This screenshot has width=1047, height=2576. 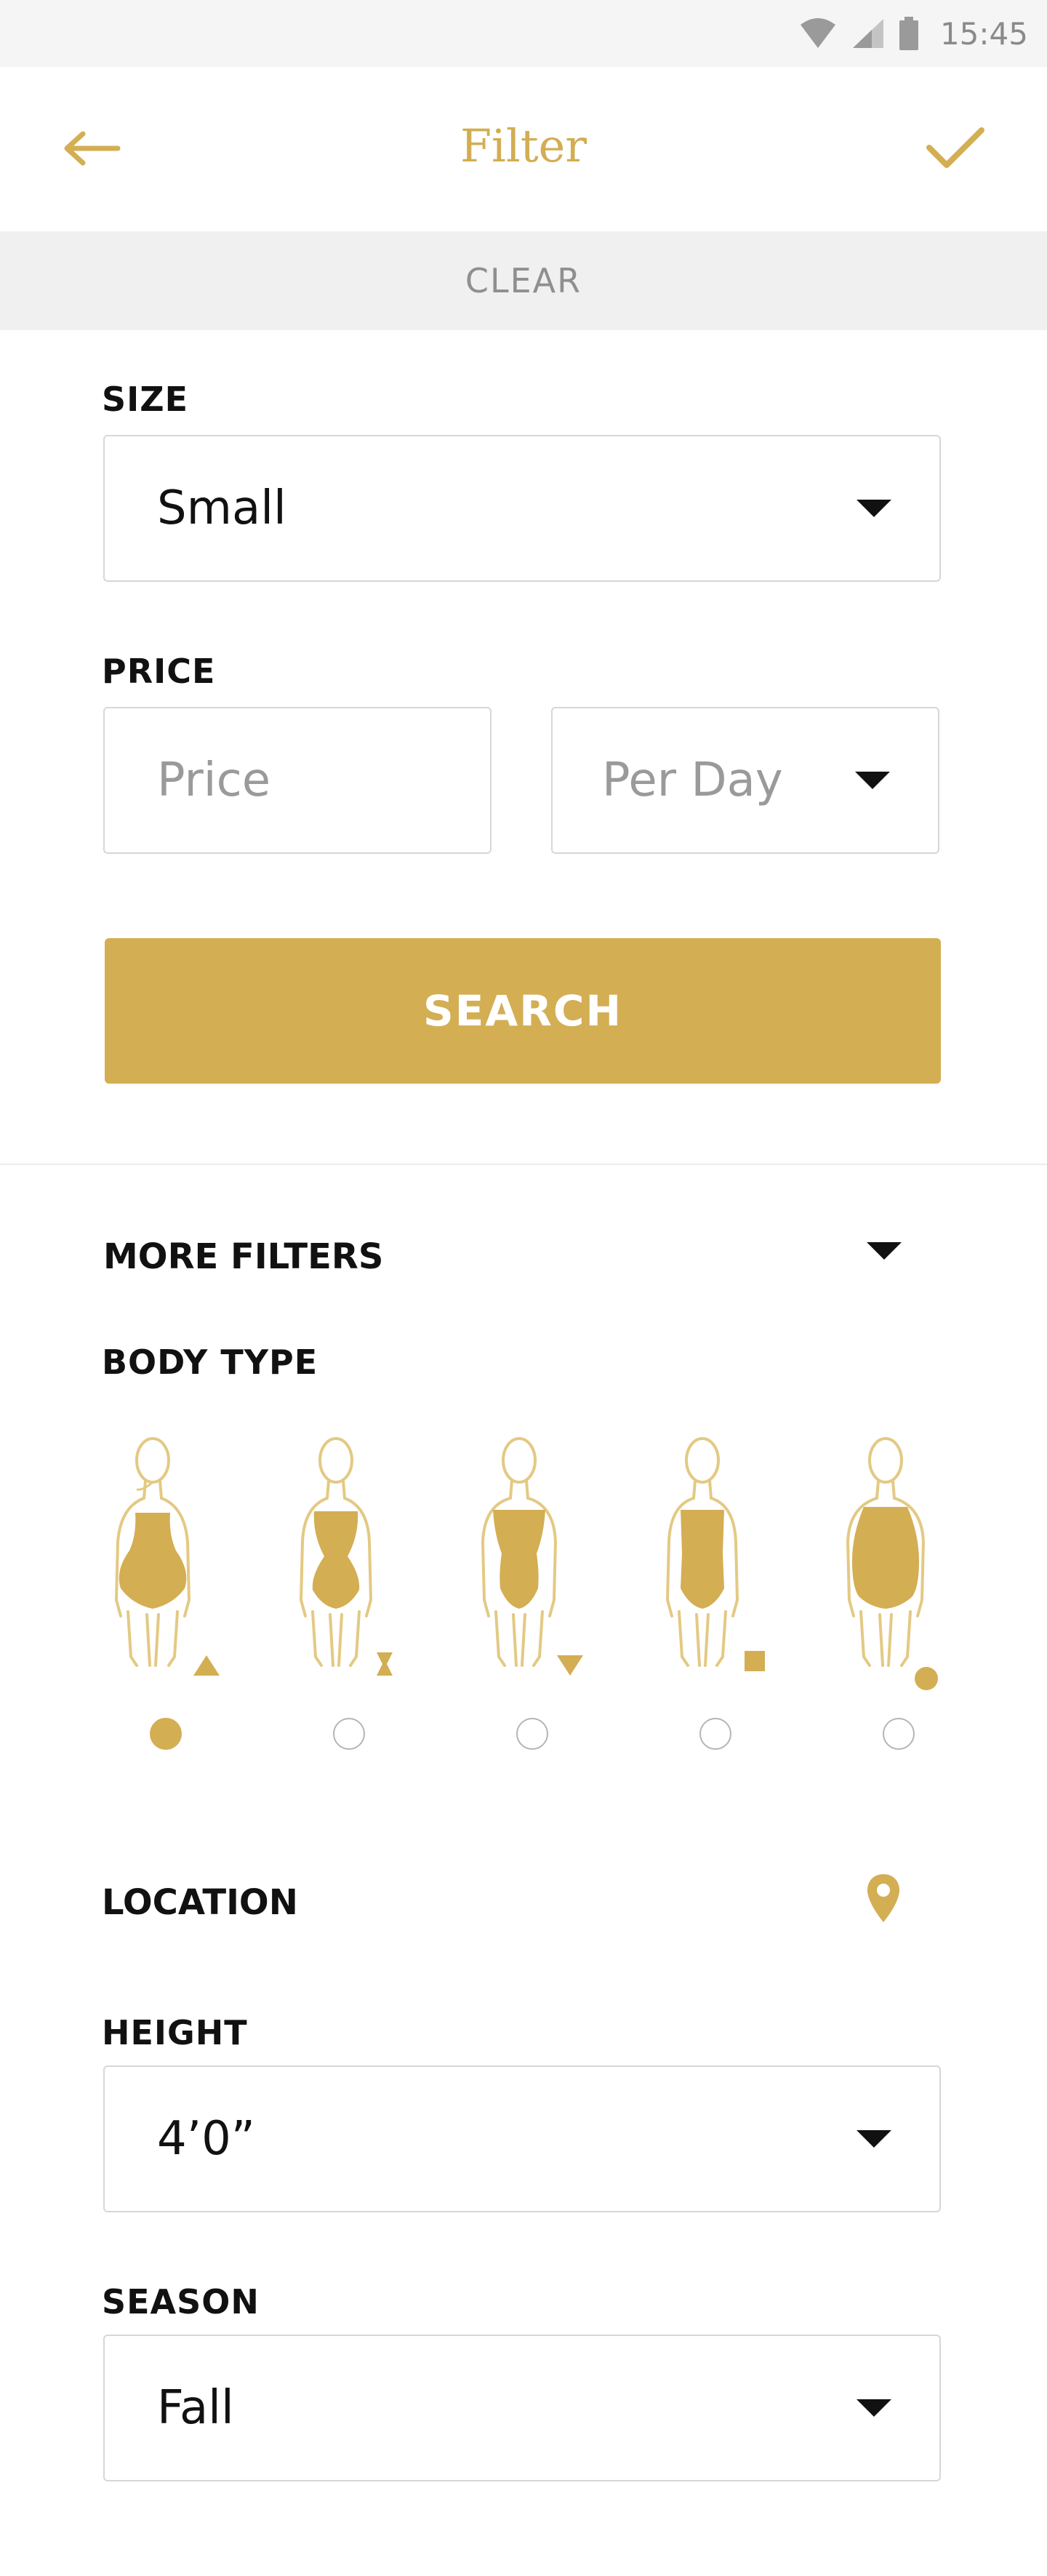 I want to click on price-label: PRICE, so click(x=159, y=671).